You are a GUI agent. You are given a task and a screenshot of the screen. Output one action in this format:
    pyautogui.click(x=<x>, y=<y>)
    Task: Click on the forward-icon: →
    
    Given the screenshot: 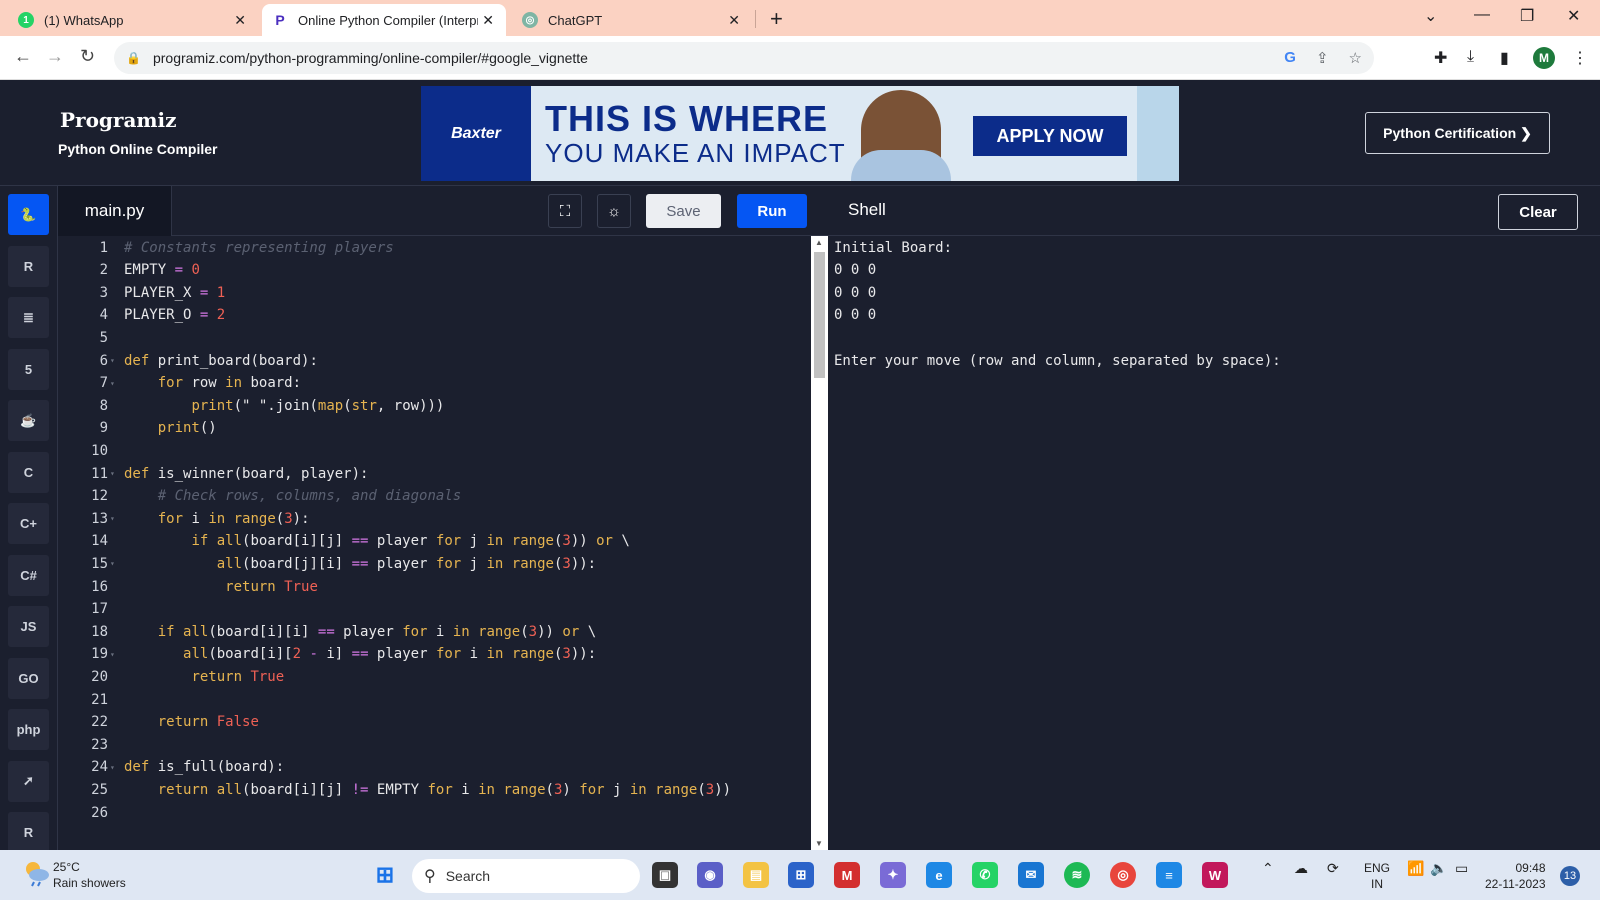 What is the action you would take?
    pyautogui.click(x=55, y=56)
    